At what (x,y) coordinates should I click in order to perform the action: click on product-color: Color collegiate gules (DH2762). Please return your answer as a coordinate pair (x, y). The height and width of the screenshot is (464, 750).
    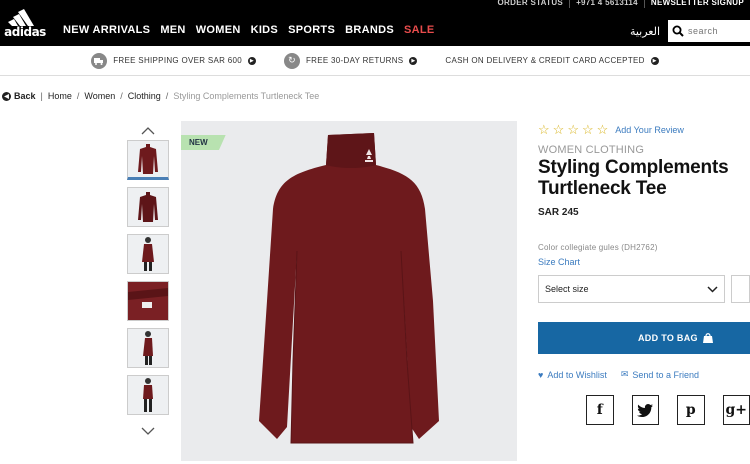
    Looking at the image, I should click on (598, 247).